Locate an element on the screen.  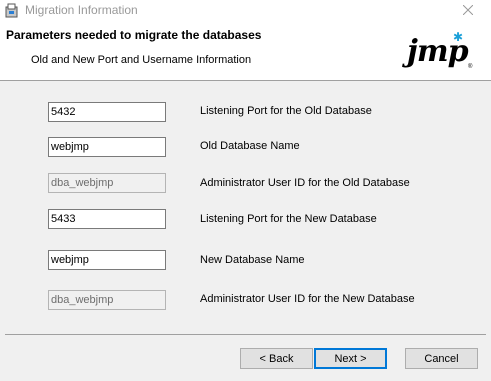
star-icon: ✱ is located at coordinates (458, 37).